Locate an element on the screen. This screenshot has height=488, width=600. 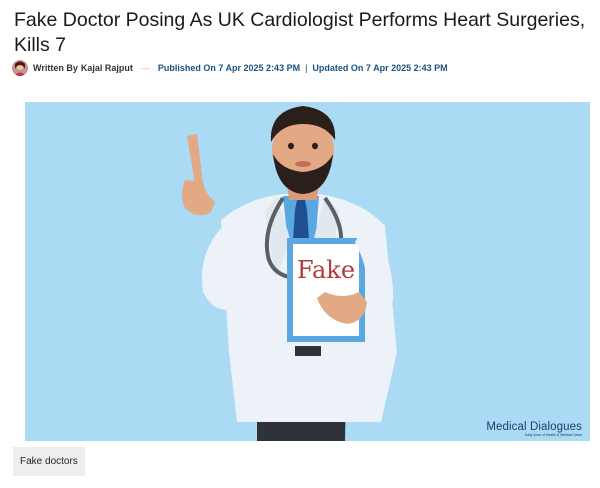
published-date: Published On 7 Apr 2025 2:43 PM is located at coordinates (229, 68).